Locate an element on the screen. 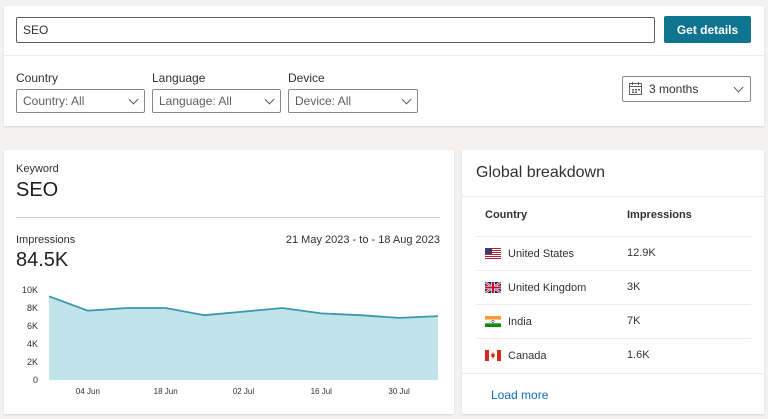  device-filter-label: Device is located at coordinates (306, 78).